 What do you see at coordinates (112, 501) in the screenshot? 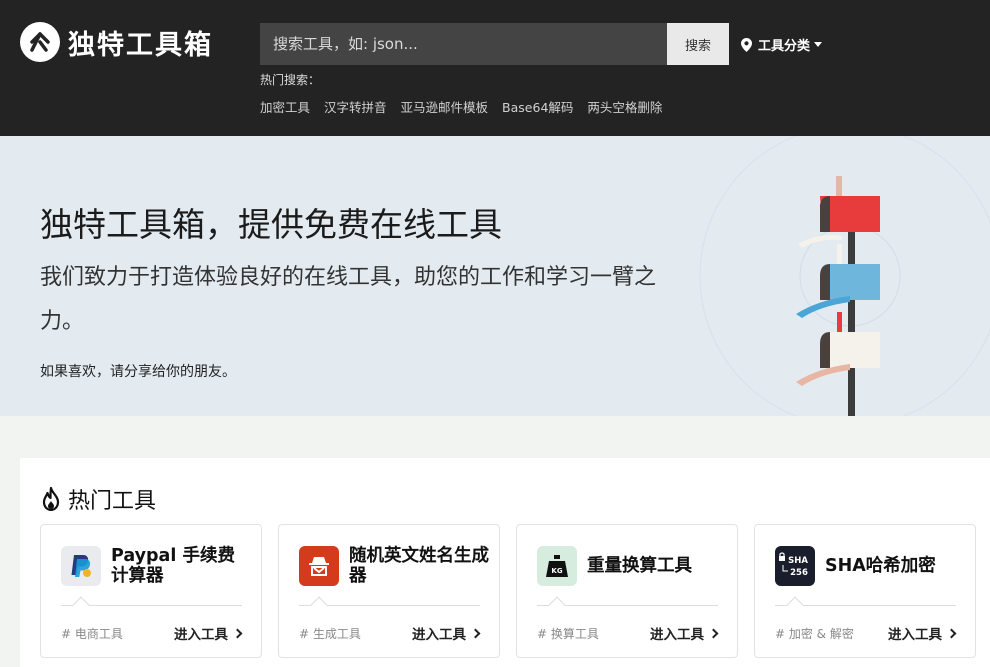
I see `hot-tools-title: 热门工具` at bounding box center [112, 501].